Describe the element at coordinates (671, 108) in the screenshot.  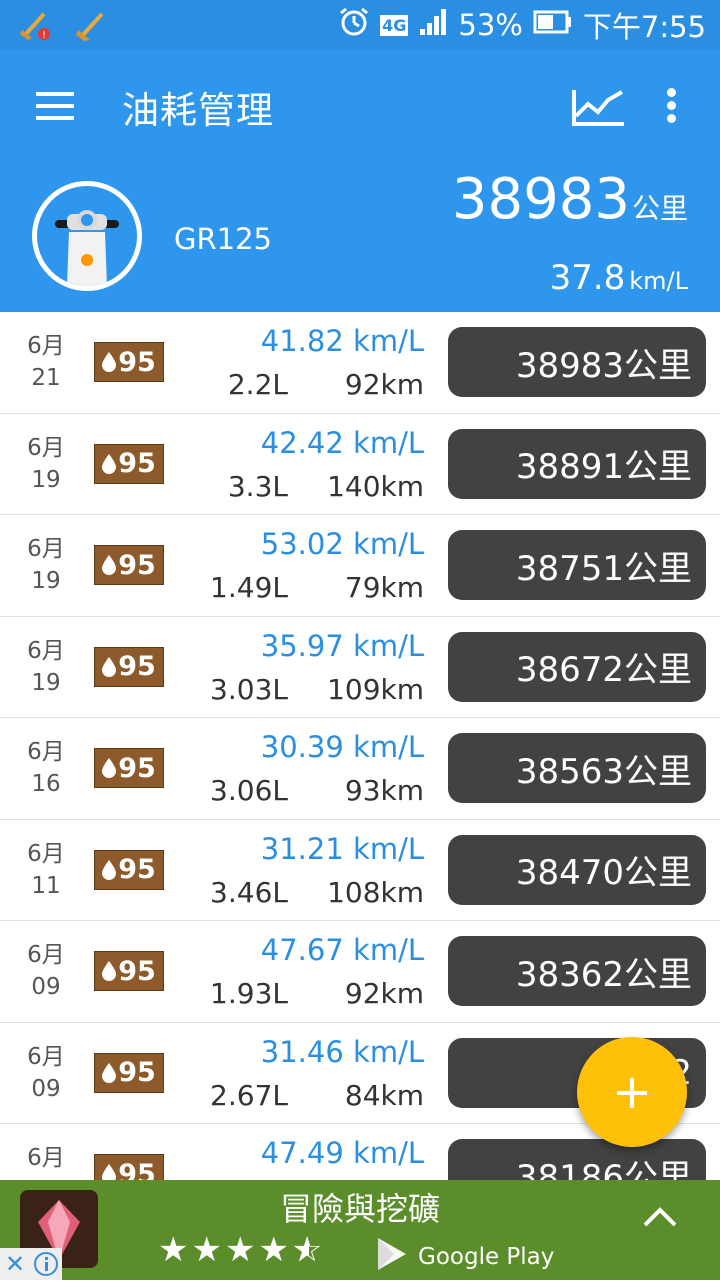
I see `more-options-icon` at that location.